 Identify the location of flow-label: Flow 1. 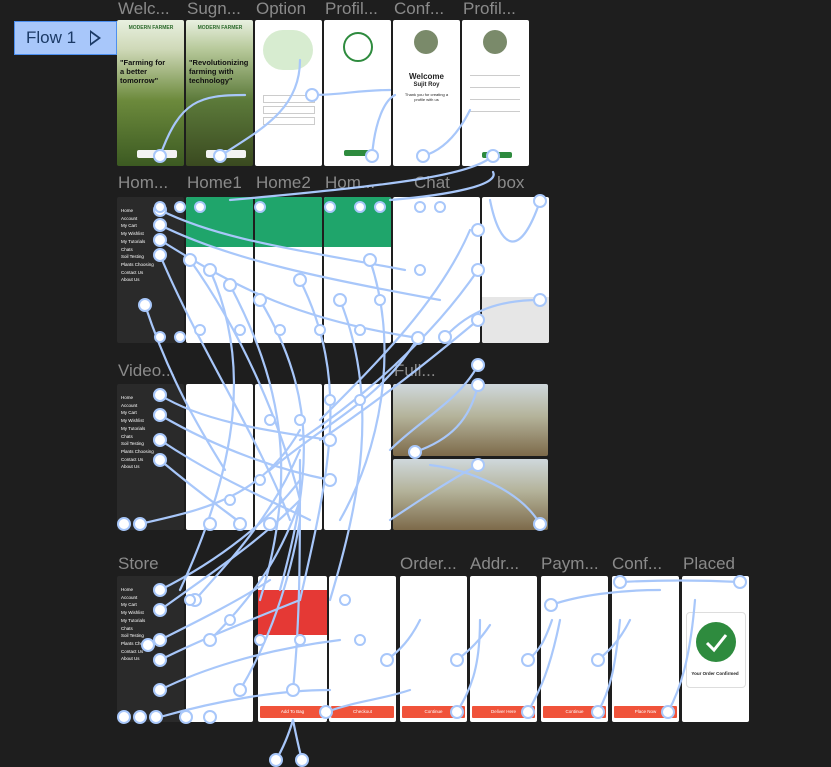
(51, 37).